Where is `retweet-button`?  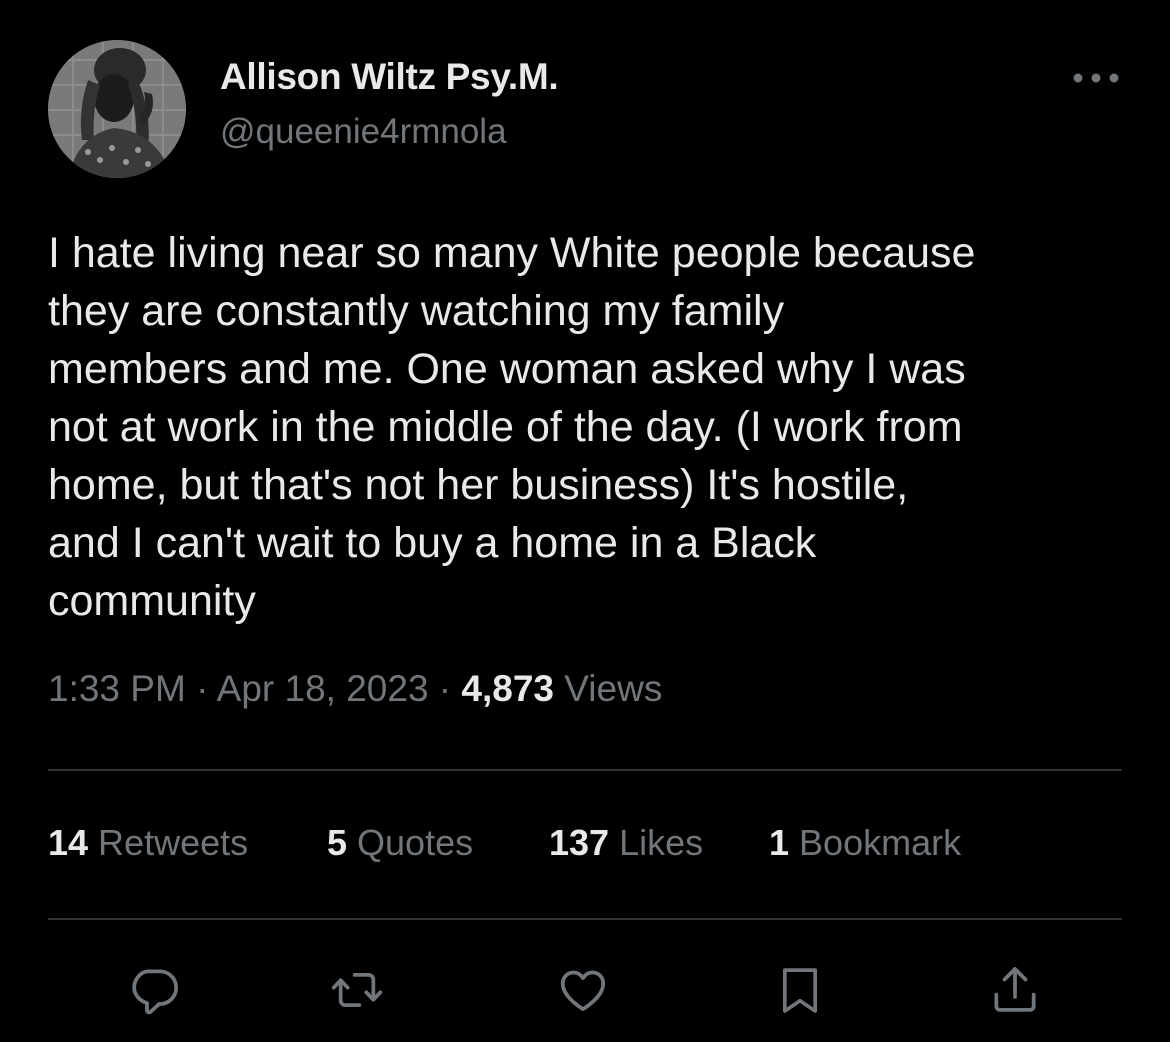 retweet-button is located at coordinates (357, 990).